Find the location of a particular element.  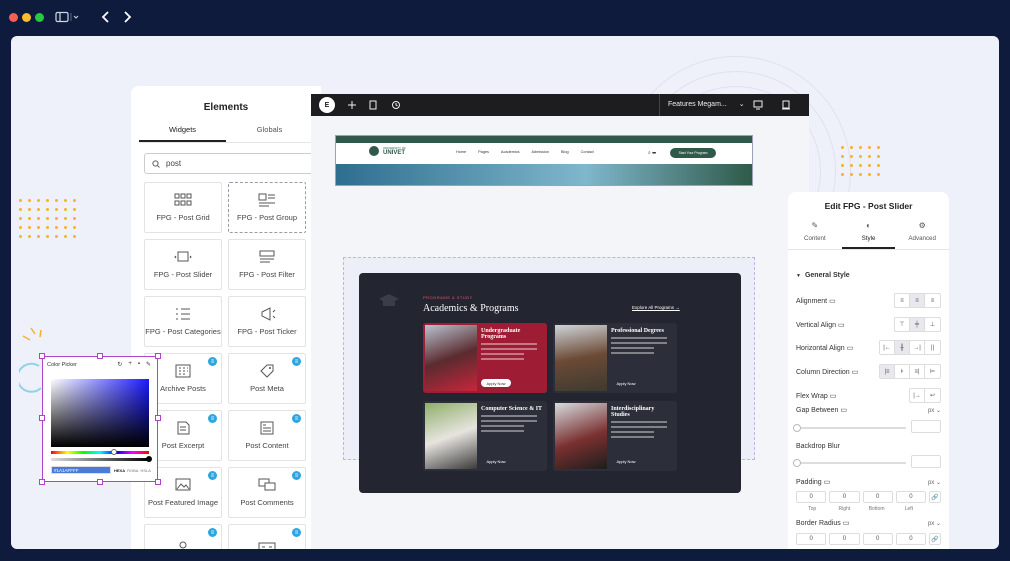

widget-card: FPG - Post Categories is located at coordinates (183, 321).